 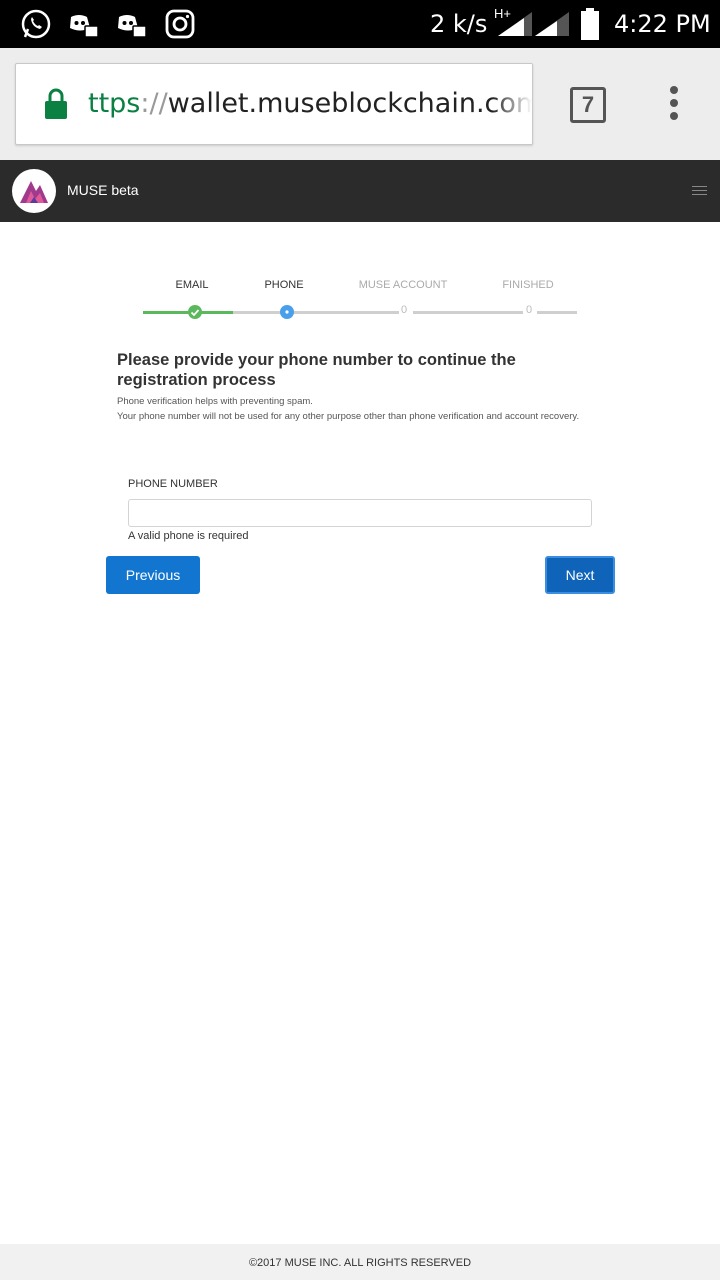 I want to click on lock-icon, so click(x=56, y=103).